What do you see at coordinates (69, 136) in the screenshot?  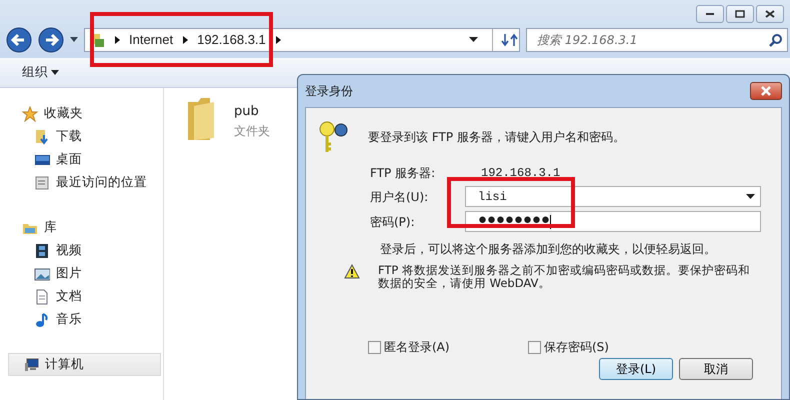 I see `sidebar-item: 下载` at bounding box center [69, 136].